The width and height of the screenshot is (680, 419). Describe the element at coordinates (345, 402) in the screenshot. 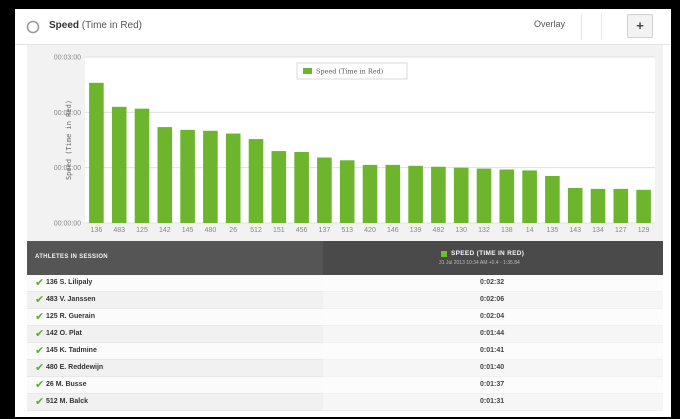

I see `table-row: ✔ 512 M. Balck 0:01:31` at that location.